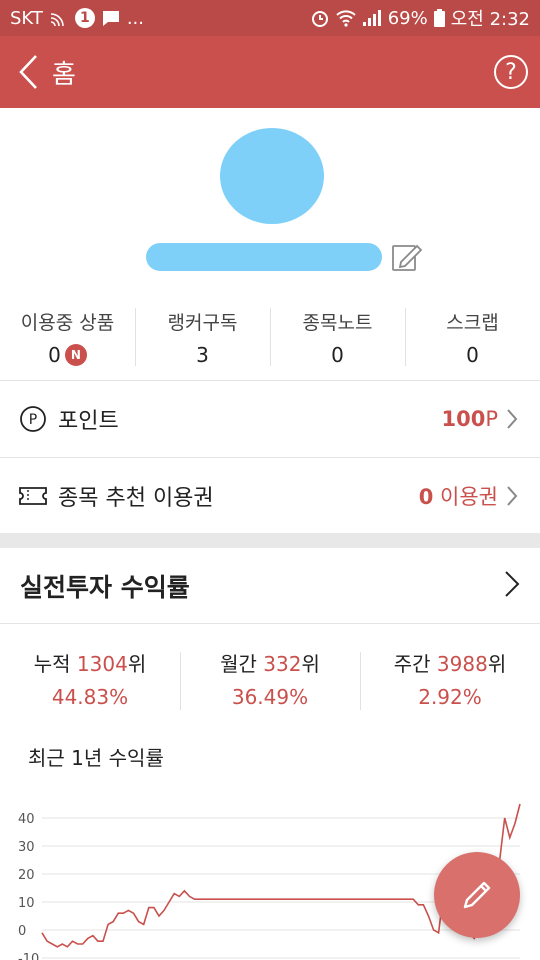  I want to click on chevron-left-icon, so click(28, 72).